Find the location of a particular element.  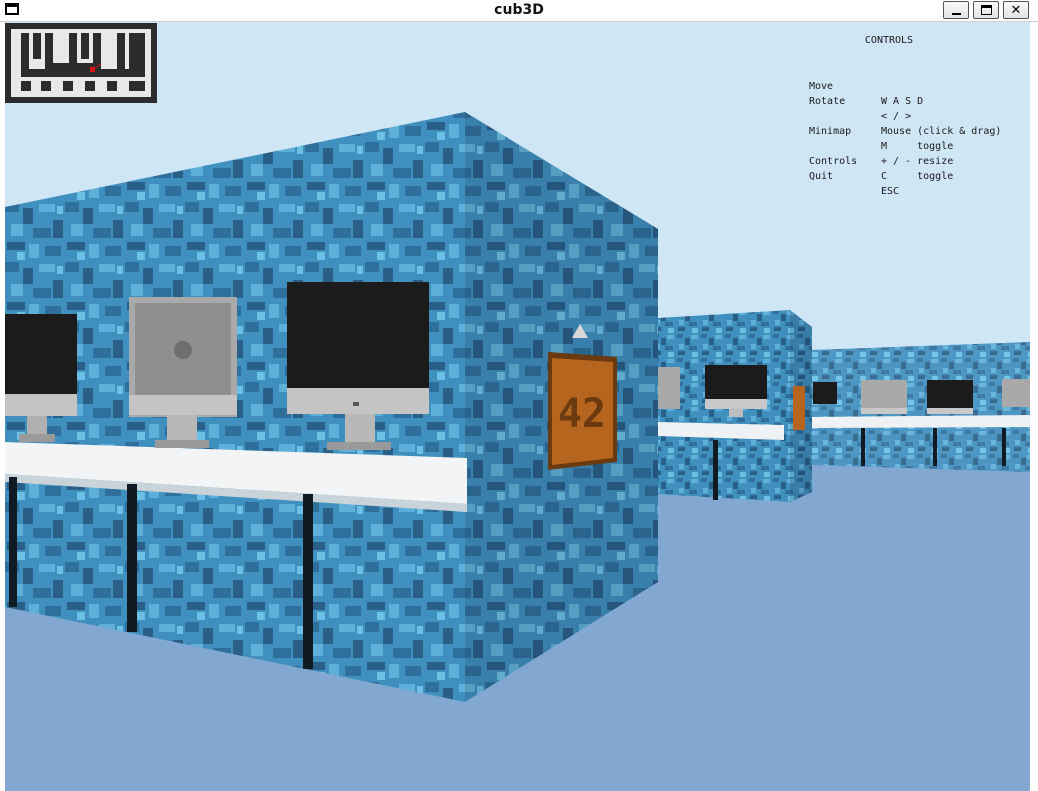

control-value: ESC is located at coordinates (890, 191).